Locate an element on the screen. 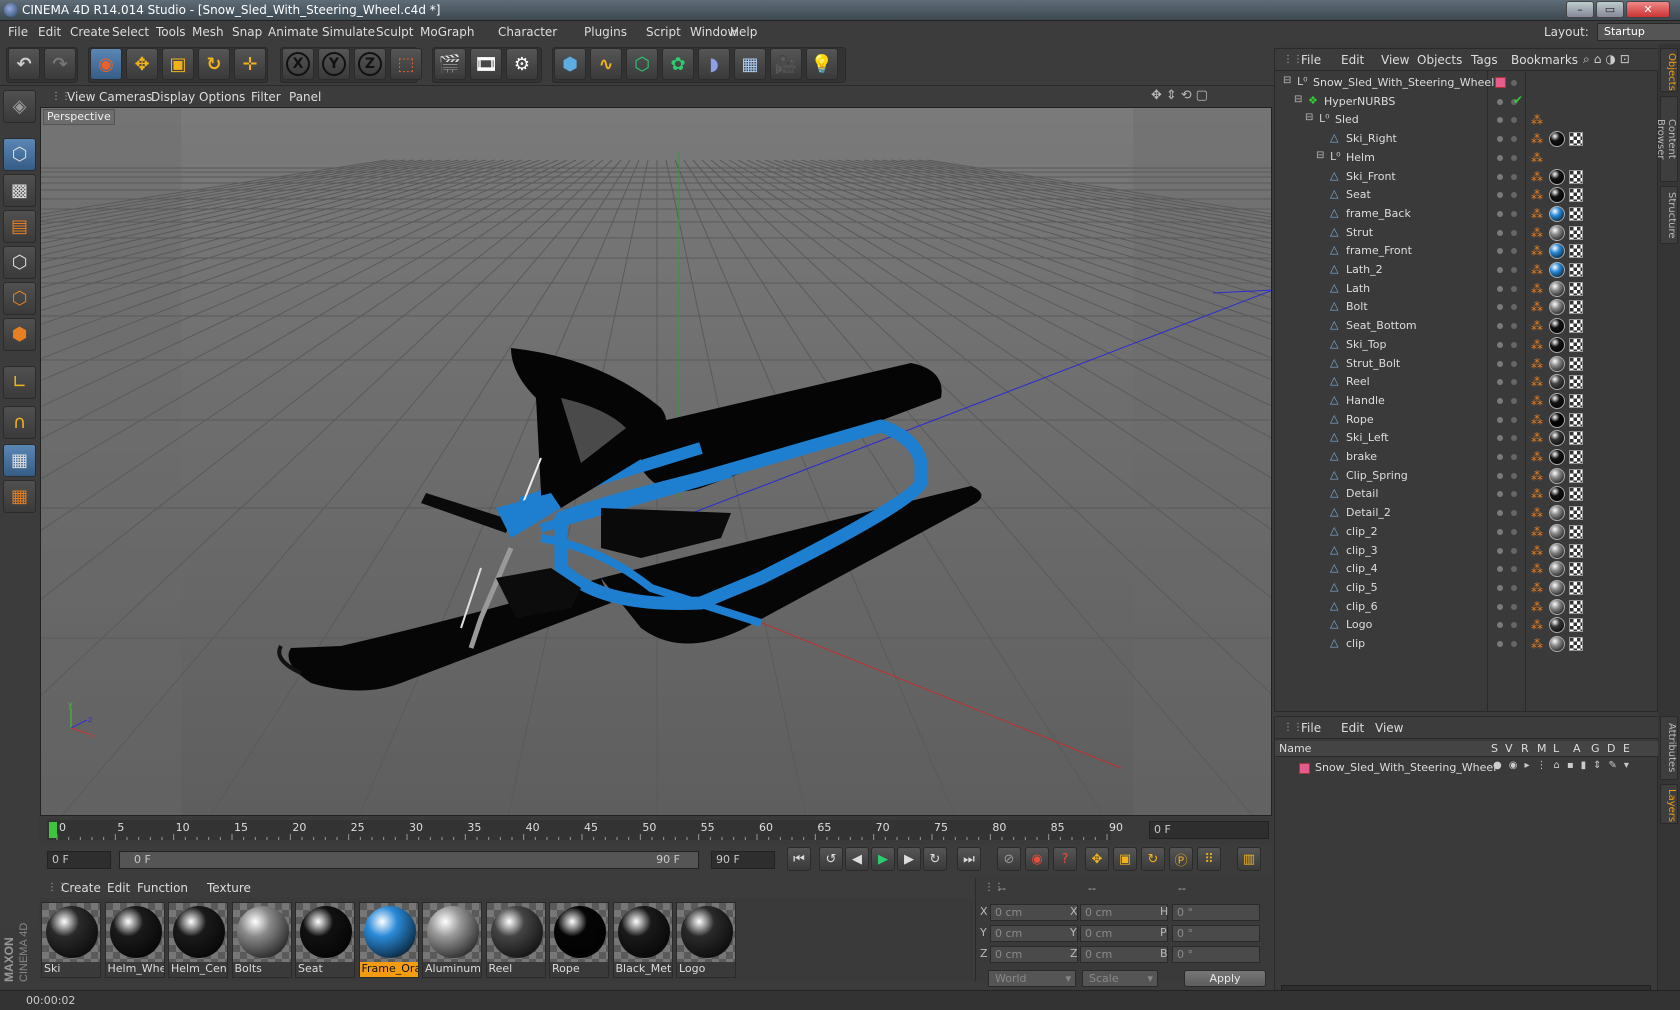 This screenshot has width=1680, height=1010. spline-icon: ∿ is located at coordinates (606, 64).